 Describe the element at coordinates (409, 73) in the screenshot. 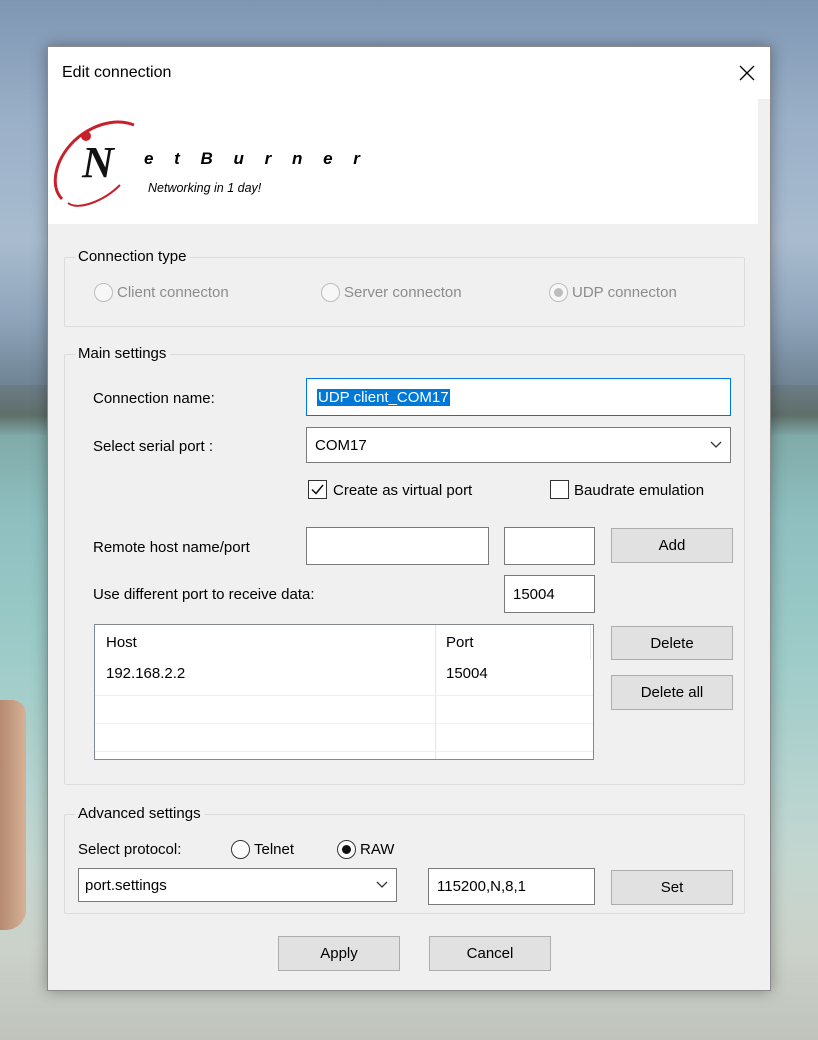

I see `title-bar: Edit connection` at that location.